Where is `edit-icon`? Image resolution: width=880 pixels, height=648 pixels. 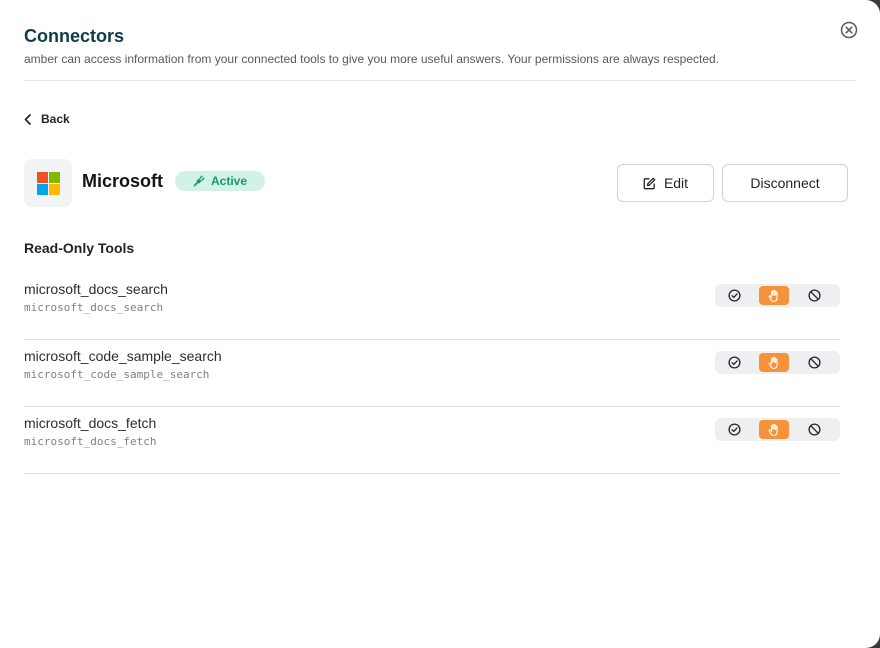
edit-icon is located at coordinates (649, 183).